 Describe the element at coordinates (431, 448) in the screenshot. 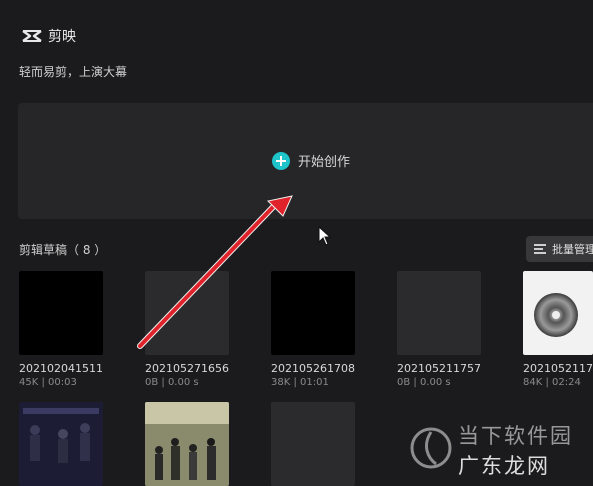

I see `watermark-logo-icon` at that location.